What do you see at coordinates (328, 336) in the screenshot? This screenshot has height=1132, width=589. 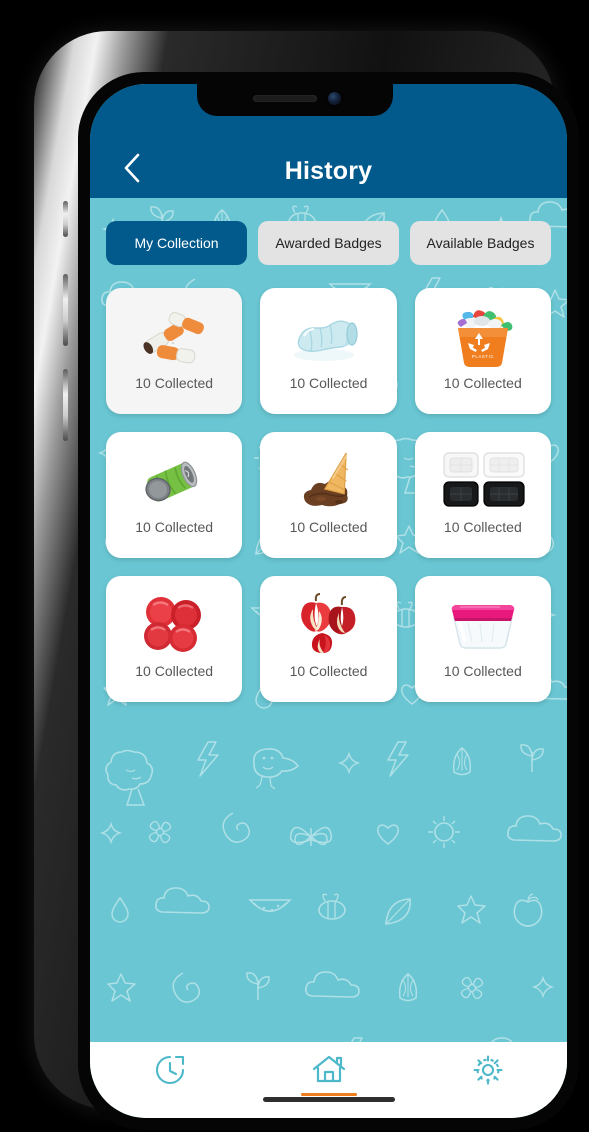 I see `plastic-bottle-icon` at bounding box center [328, 336].